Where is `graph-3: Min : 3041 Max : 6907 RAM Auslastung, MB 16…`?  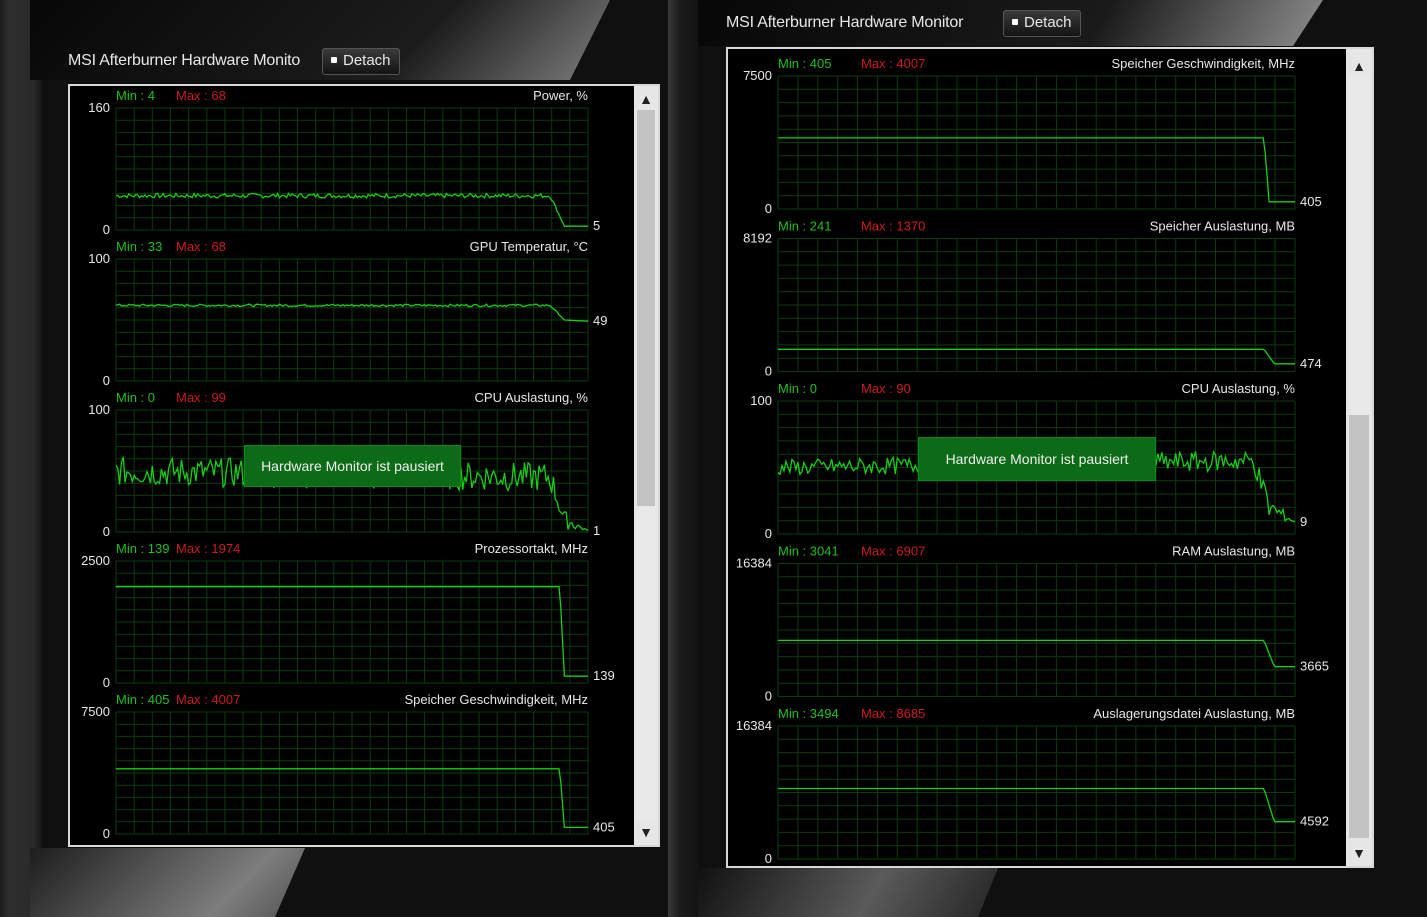 graph-3: Min : 3041 Max : 6907 RAM Auslastung, MB 16… is located at coordinates (1032, 624).